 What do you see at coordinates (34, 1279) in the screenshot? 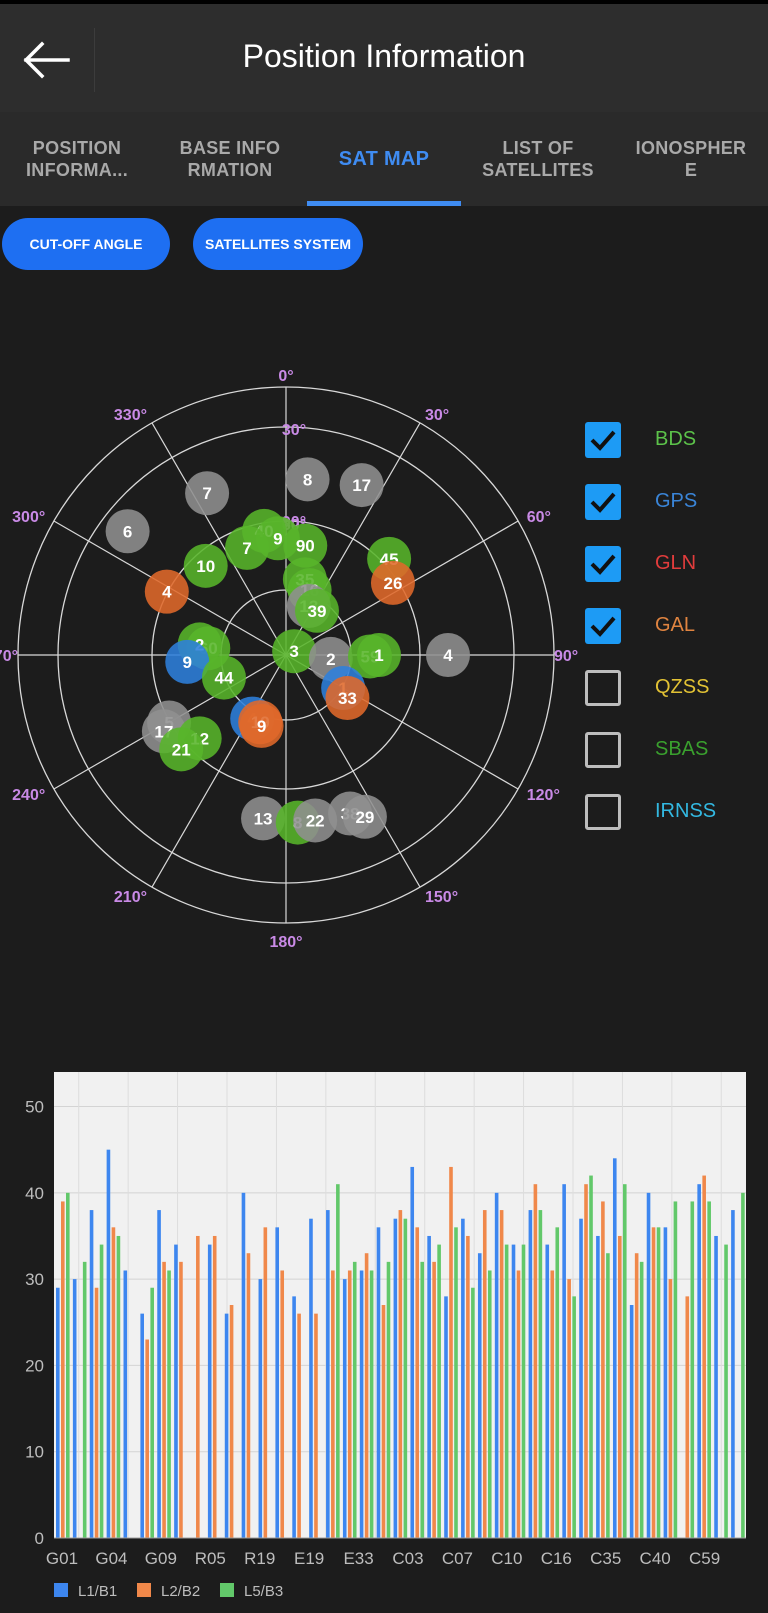
I see `y-tick-label: 30` at bounding box center [34, 1279].